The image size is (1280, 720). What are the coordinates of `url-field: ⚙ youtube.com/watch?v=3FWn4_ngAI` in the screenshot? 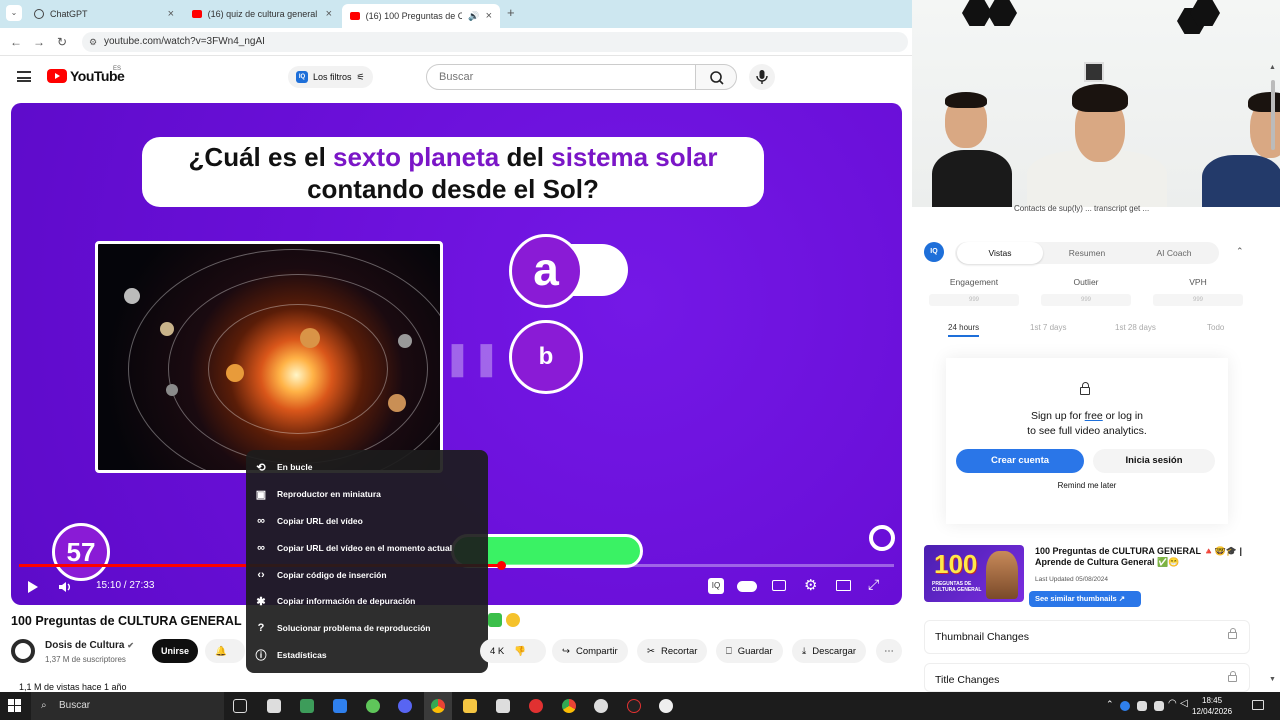 It's located at (495, 42).